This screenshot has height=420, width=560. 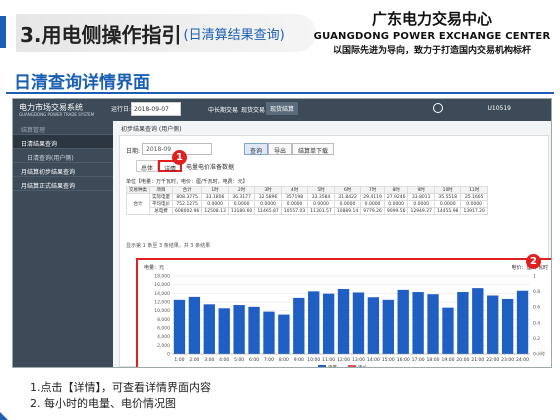 I want to click on x-tick-label: 5:00, so click(x=239, y=360).